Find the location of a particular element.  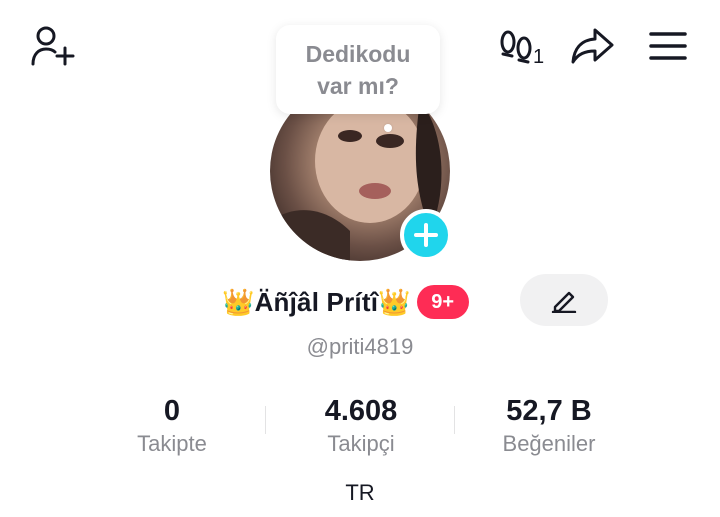

stat-likes: 52,7 B Beğeniler is located at coordinates (549, 425).